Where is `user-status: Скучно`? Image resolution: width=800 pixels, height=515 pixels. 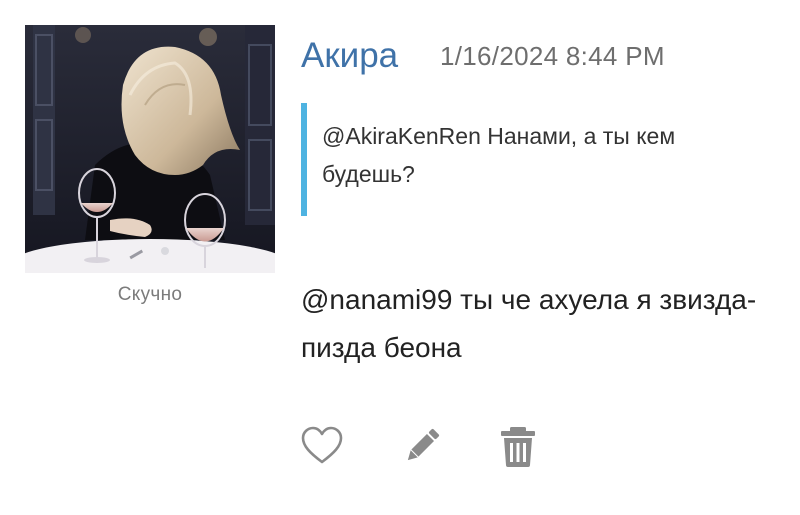 user-status: Скучно is located at coordinates (150, 294).